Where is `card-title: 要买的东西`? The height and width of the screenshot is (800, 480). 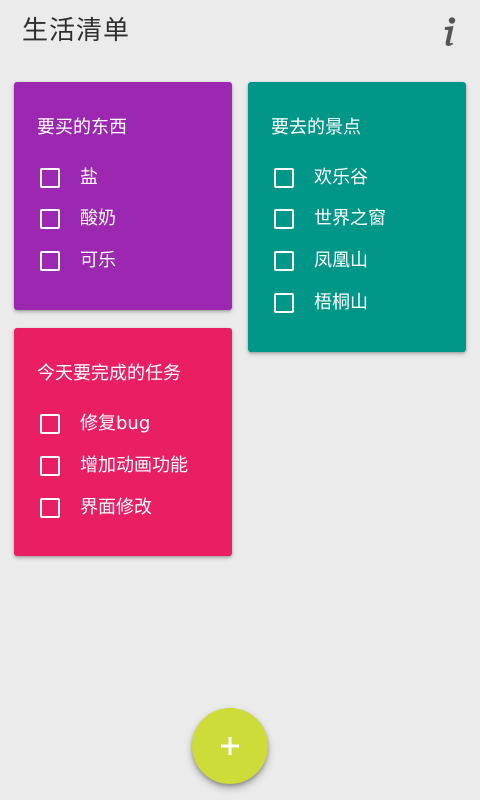 card-title: 要买的东西 is located at coordinates (82, 127).